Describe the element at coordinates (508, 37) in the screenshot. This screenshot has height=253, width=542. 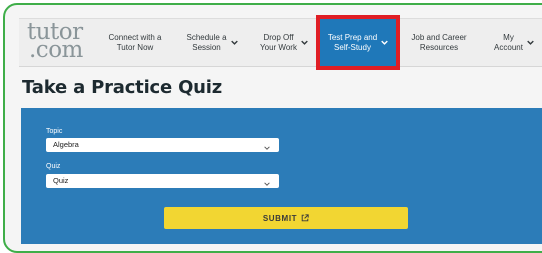
I see `nav-my-account-label1: My` at that location.